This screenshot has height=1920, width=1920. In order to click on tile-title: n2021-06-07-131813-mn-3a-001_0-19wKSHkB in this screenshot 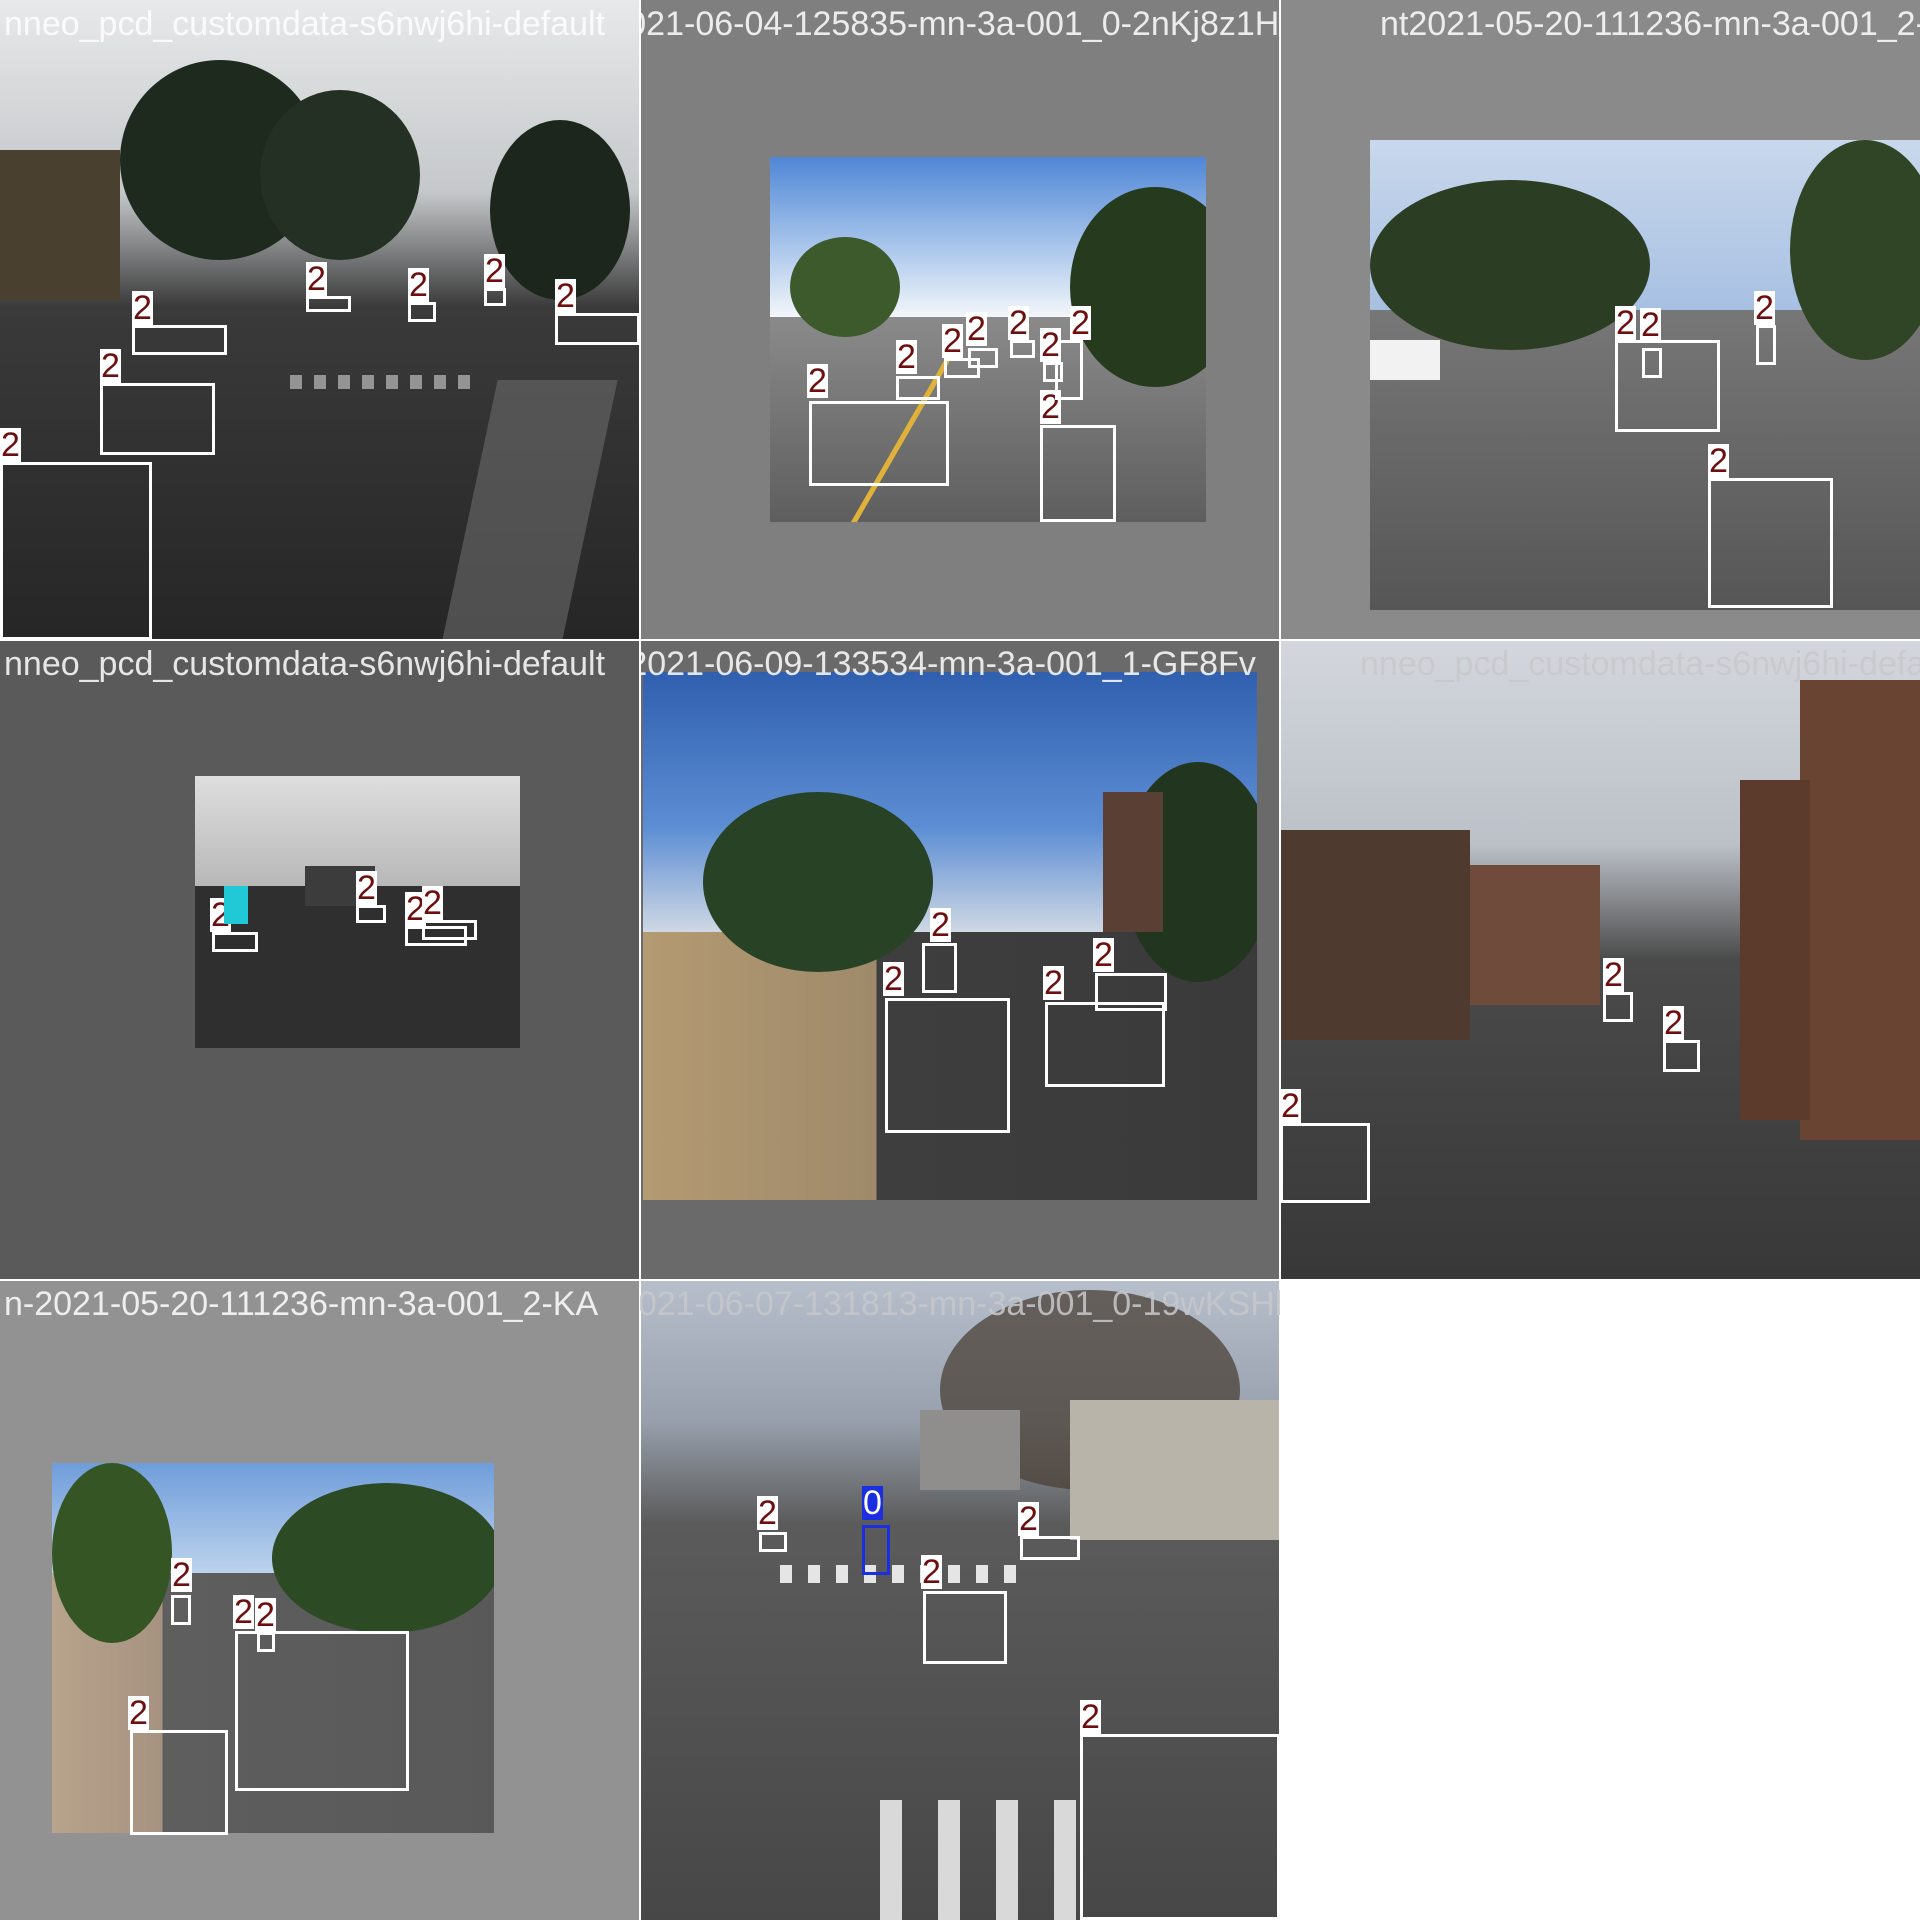, I will do `click(960, 1304)`.